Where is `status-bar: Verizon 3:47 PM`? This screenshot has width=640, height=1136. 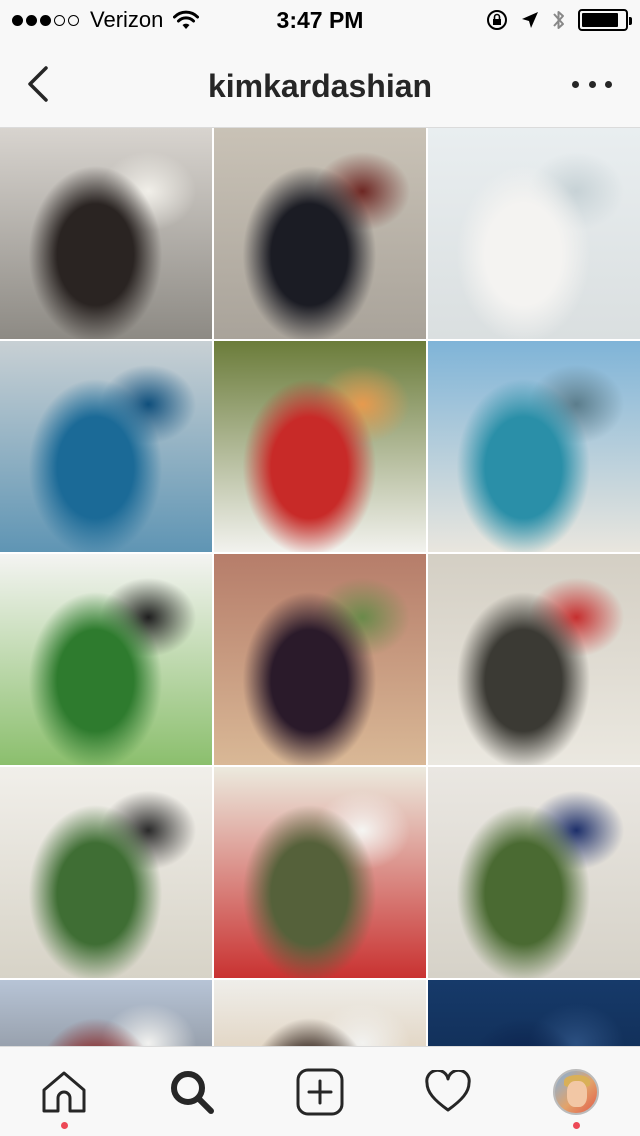
status-bar: Verizon 3:47 PM is located at coordinates (320, 20).